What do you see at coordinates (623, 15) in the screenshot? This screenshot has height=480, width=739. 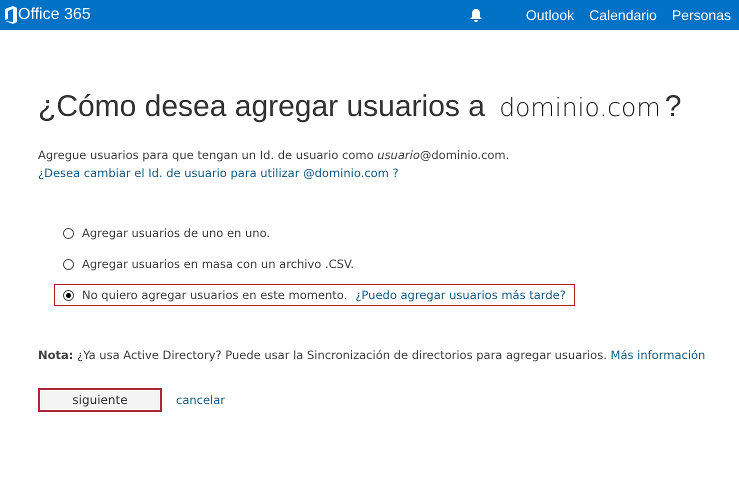 I see `nav-link: Calendario` at bounding box center [623, 15].